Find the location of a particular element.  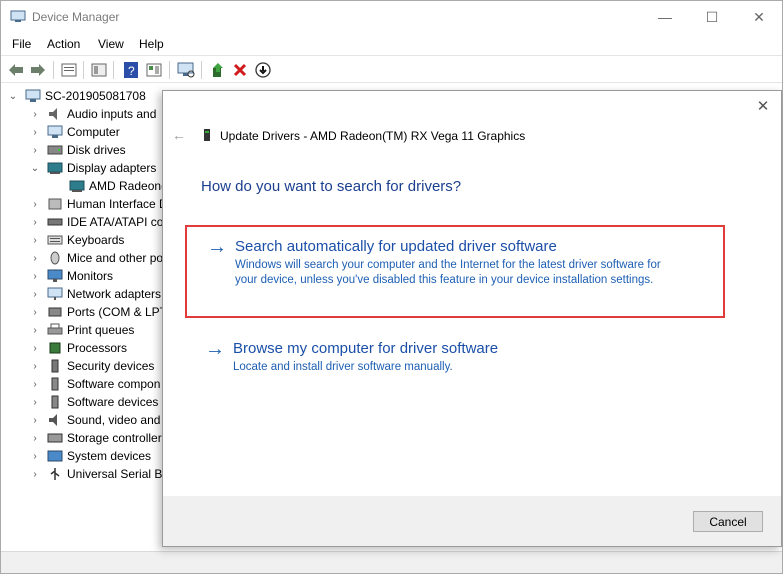

tree-item-network: › Network adapters is located at coordinates (95, 294).